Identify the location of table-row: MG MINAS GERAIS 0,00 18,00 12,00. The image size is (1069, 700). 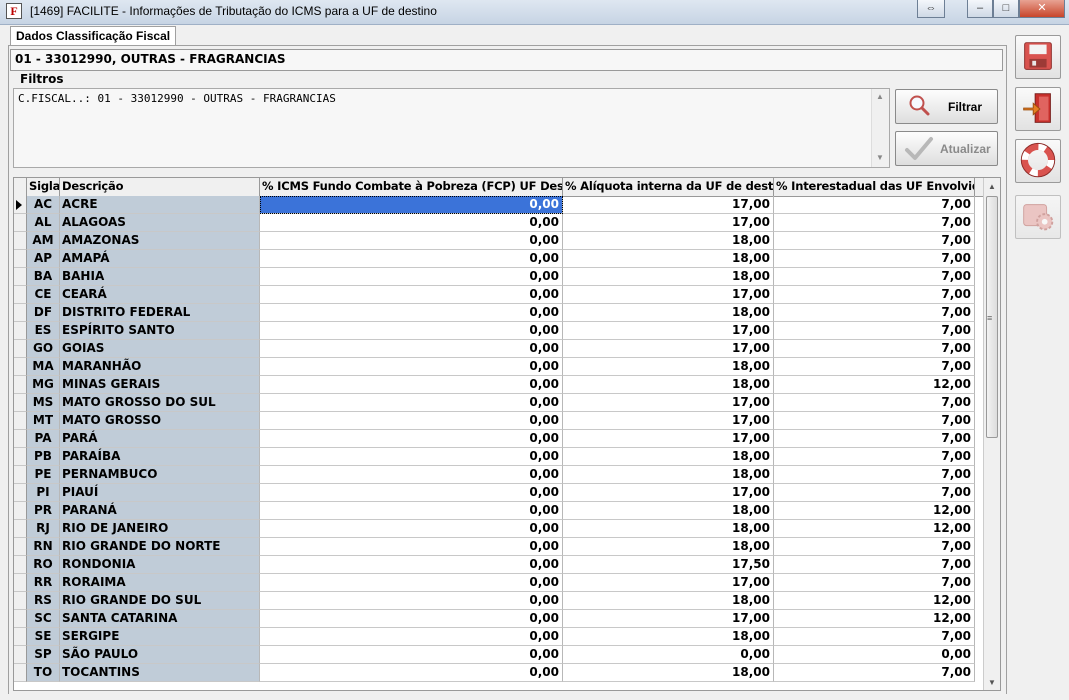
(500, 385).